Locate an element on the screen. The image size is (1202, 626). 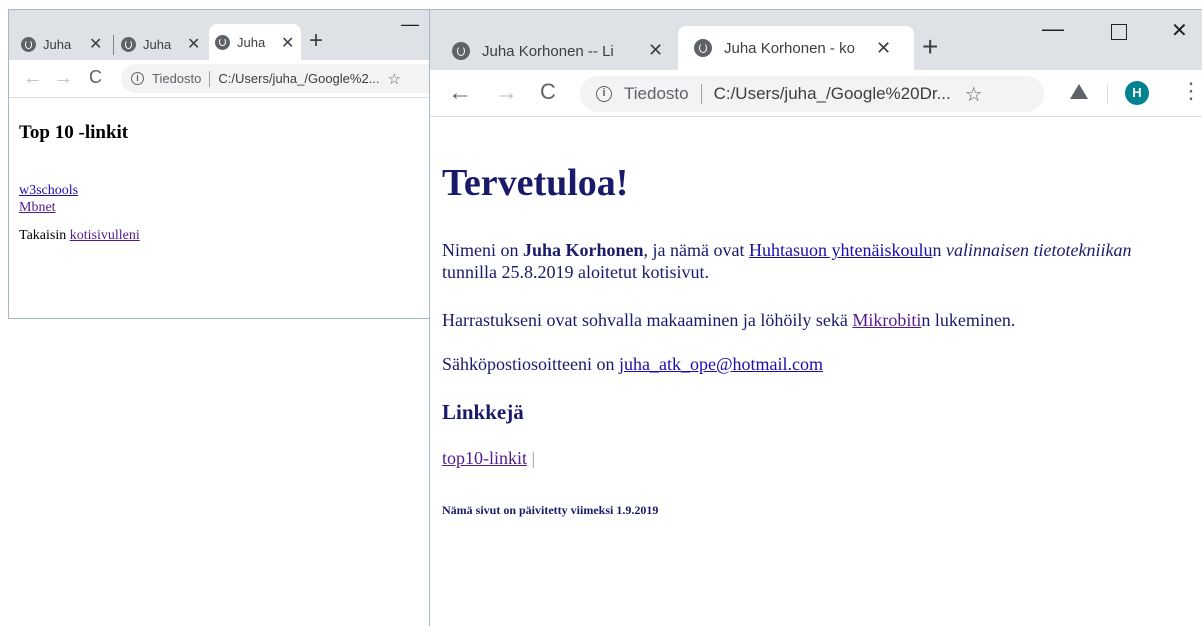
author-name: Juha Korhonen is located at coordinates (583, 250).